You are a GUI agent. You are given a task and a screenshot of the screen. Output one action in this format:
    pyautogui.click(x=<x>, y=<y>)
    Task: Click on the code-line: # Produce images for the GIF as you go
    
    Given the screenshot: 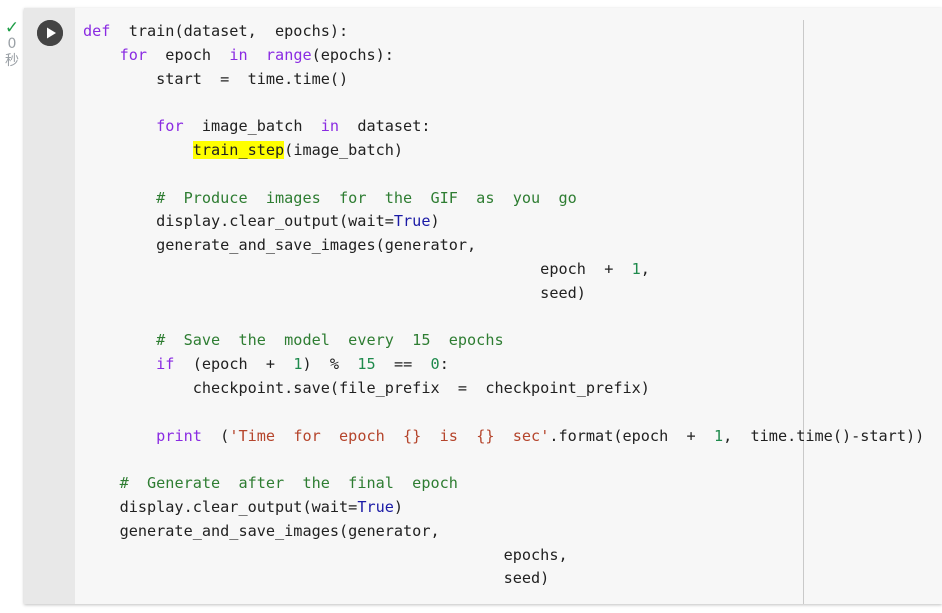 What is the action you would take?
    pyautogui.click(x=366, y=197)
    